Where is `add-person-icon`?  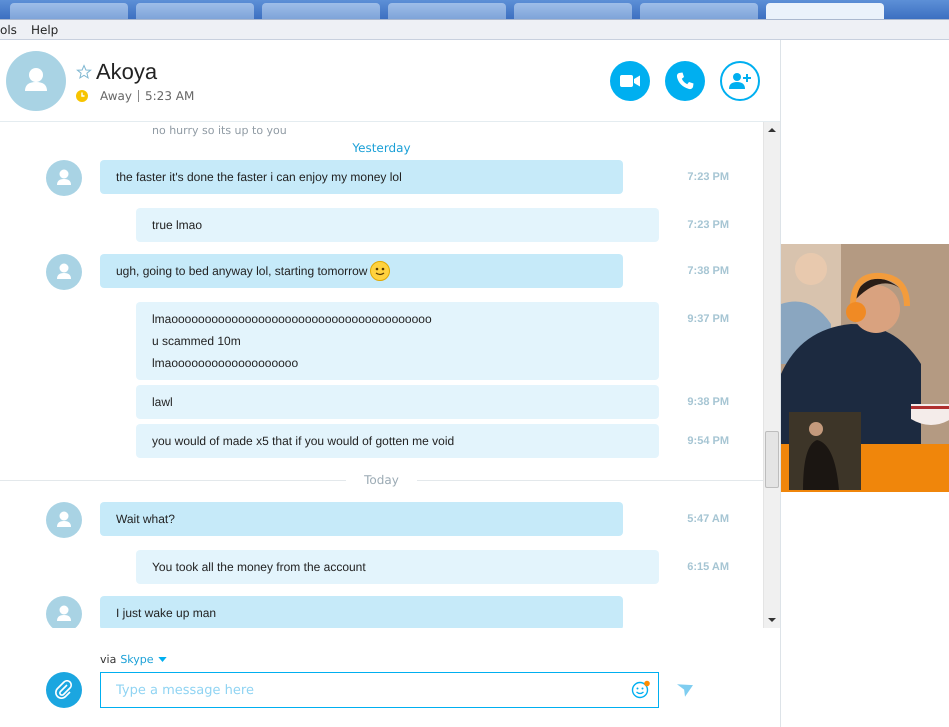 add-person-icon is located at coordinates (740, 81).